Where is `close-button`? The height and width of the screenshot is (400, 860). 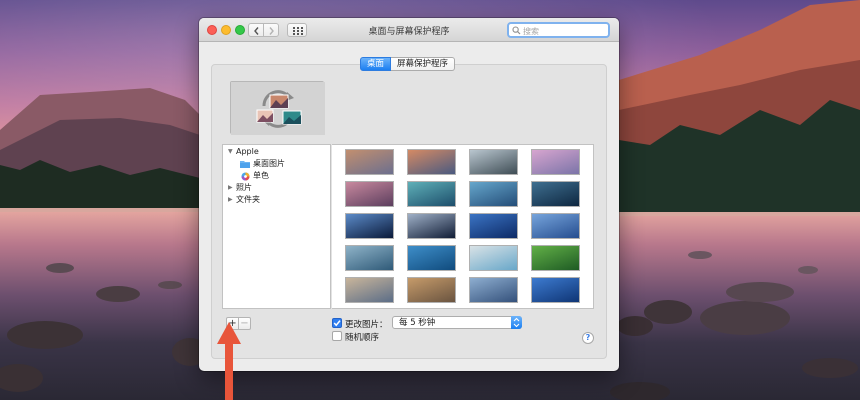 close-button is located at coordinates (212, 30).